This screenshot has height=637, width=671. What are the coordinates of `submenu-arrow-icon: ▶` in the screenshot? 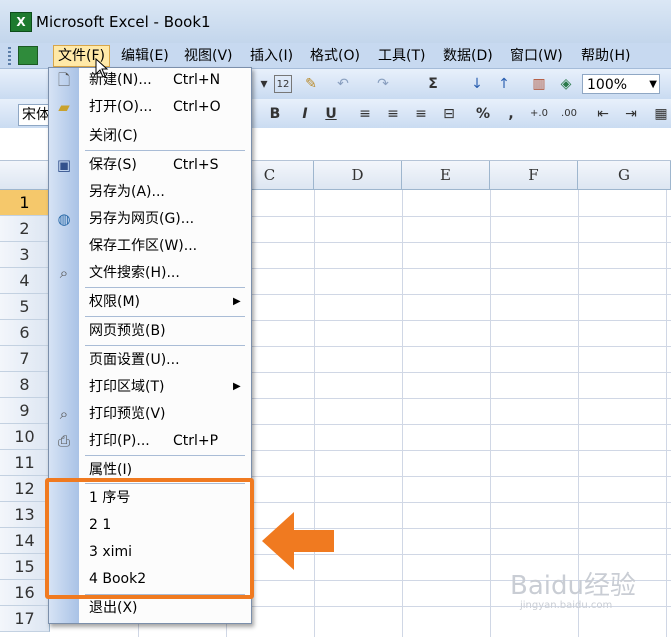 It's located at (237, 386).